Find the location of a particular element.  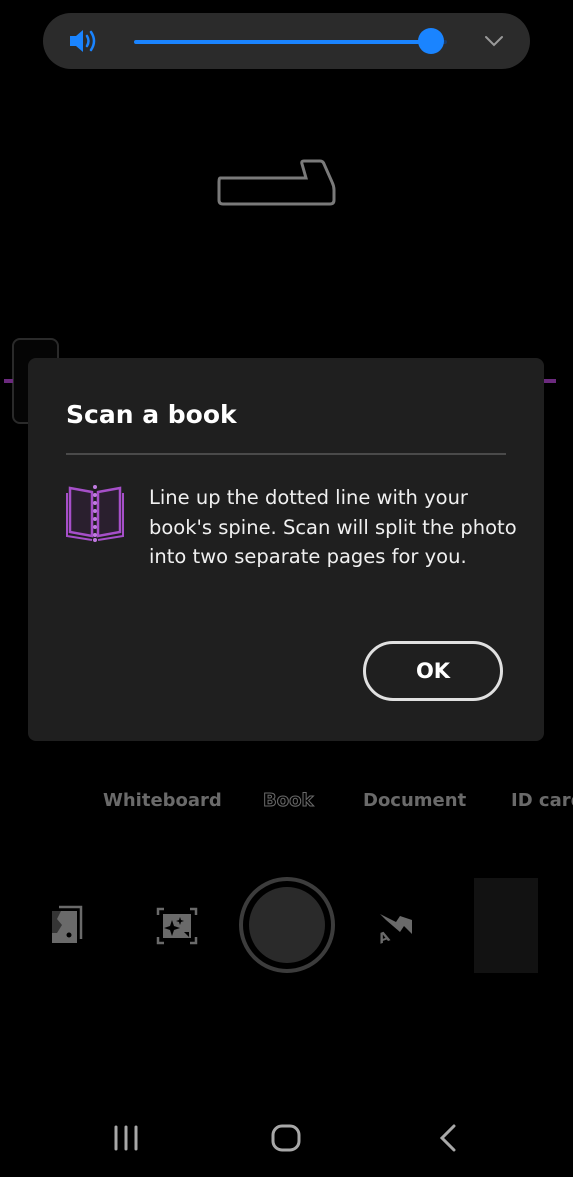

open-book-icon is located at coordinates (95, 513).